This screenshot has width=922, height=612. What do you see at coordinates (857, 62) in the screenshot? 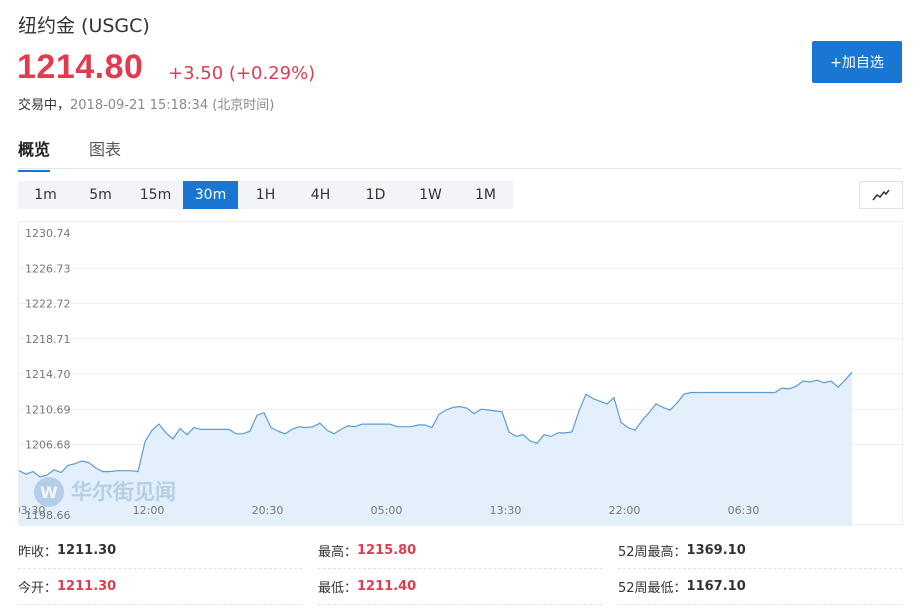
I see `add-to-watchlist-button: +加自选` at bounding box center [857, 62].